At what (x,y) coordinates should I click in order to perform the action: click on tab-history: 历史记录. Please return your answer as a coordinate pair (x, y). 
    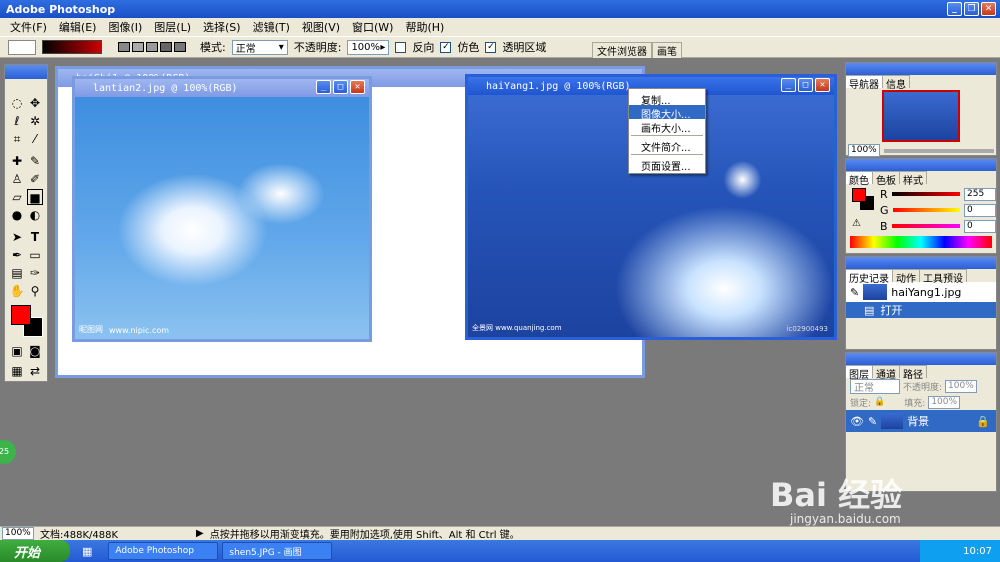
    Looking at the image, I should click on (869, 277).